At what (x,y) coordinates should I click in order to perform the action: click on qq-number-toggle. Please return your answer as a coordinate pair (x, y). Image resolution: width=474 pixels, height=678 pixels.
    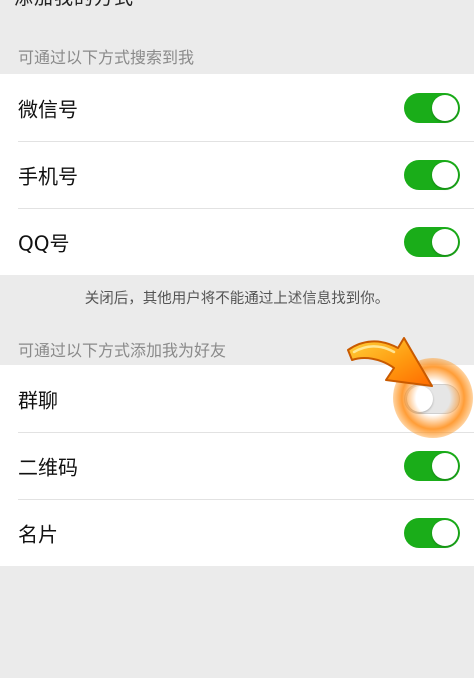
    Looking at the image, I should click on (432, 241).